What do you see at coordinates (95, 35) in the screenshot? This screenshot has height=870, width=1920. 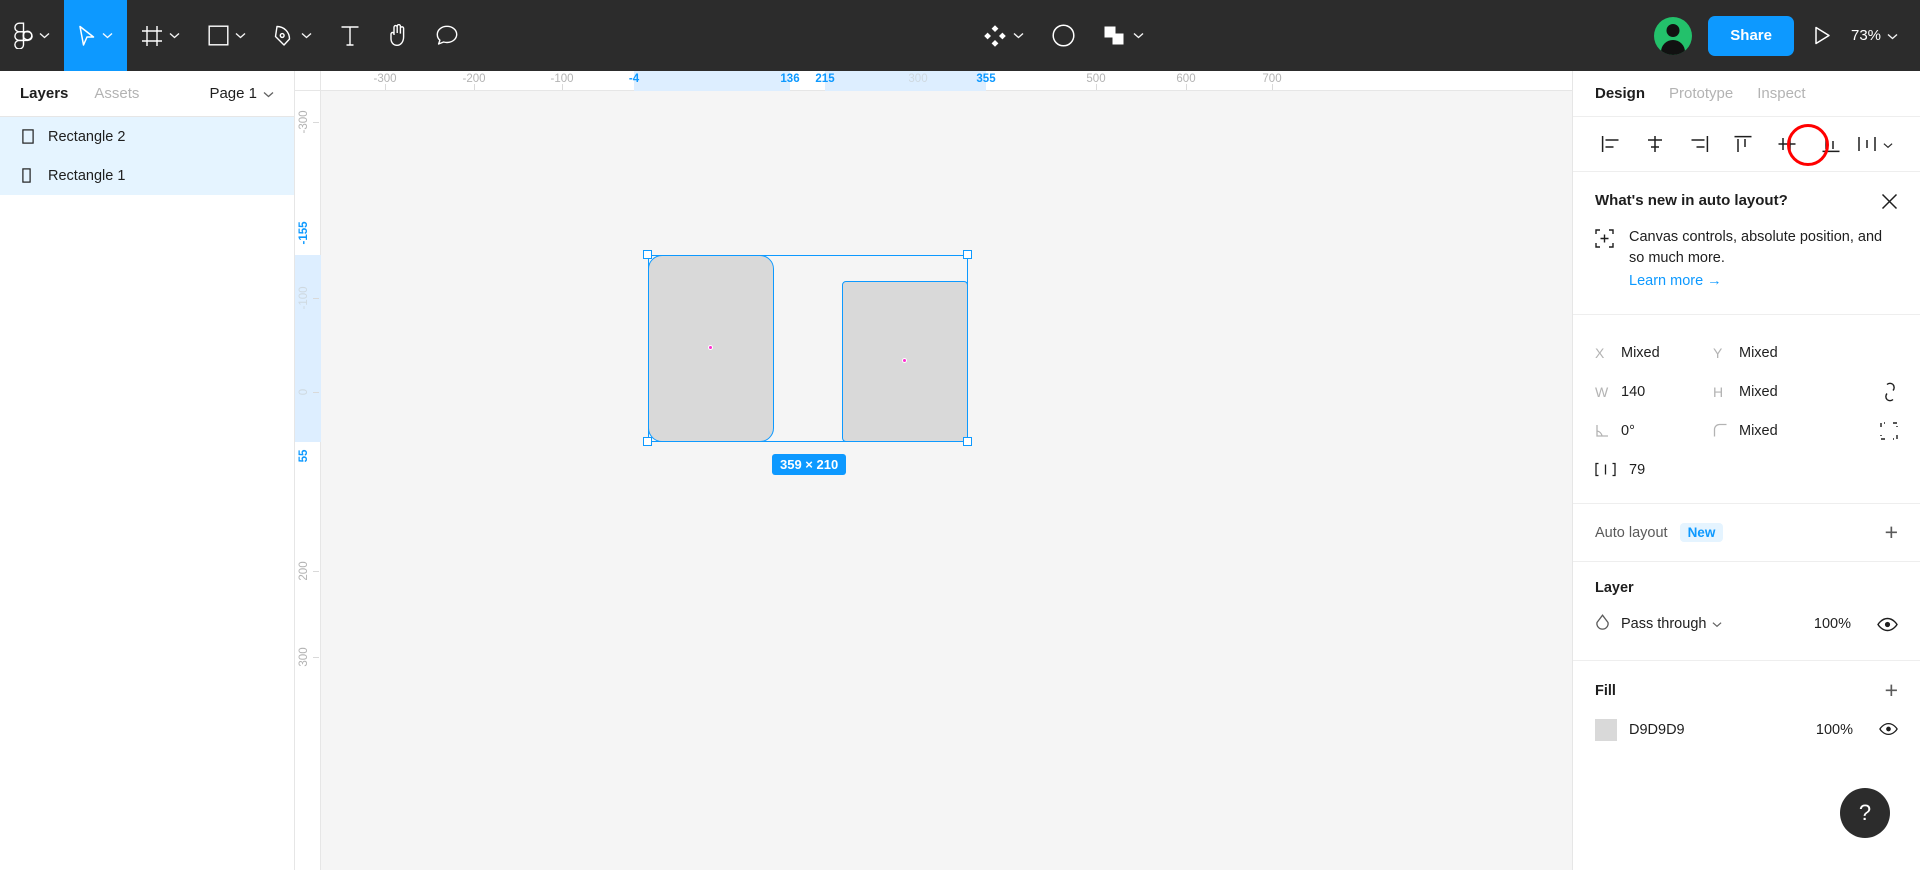 I see `move-tool-icon` at bounding box center [95, 35].